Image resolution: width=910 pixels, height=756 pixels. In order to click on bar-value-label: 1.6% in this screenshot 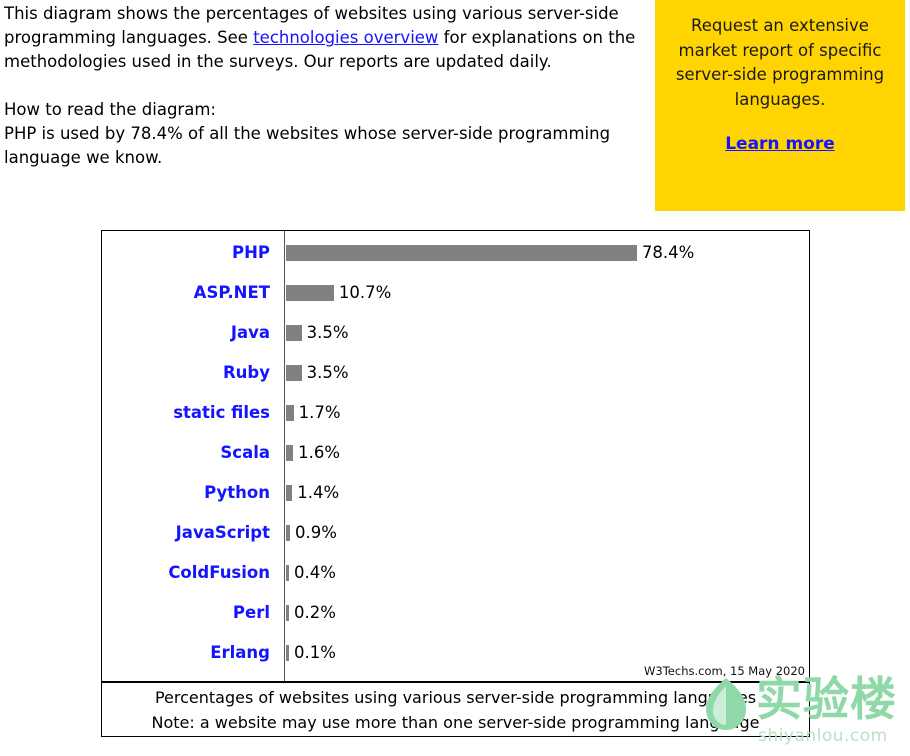, I will do `click(319, 452)`.